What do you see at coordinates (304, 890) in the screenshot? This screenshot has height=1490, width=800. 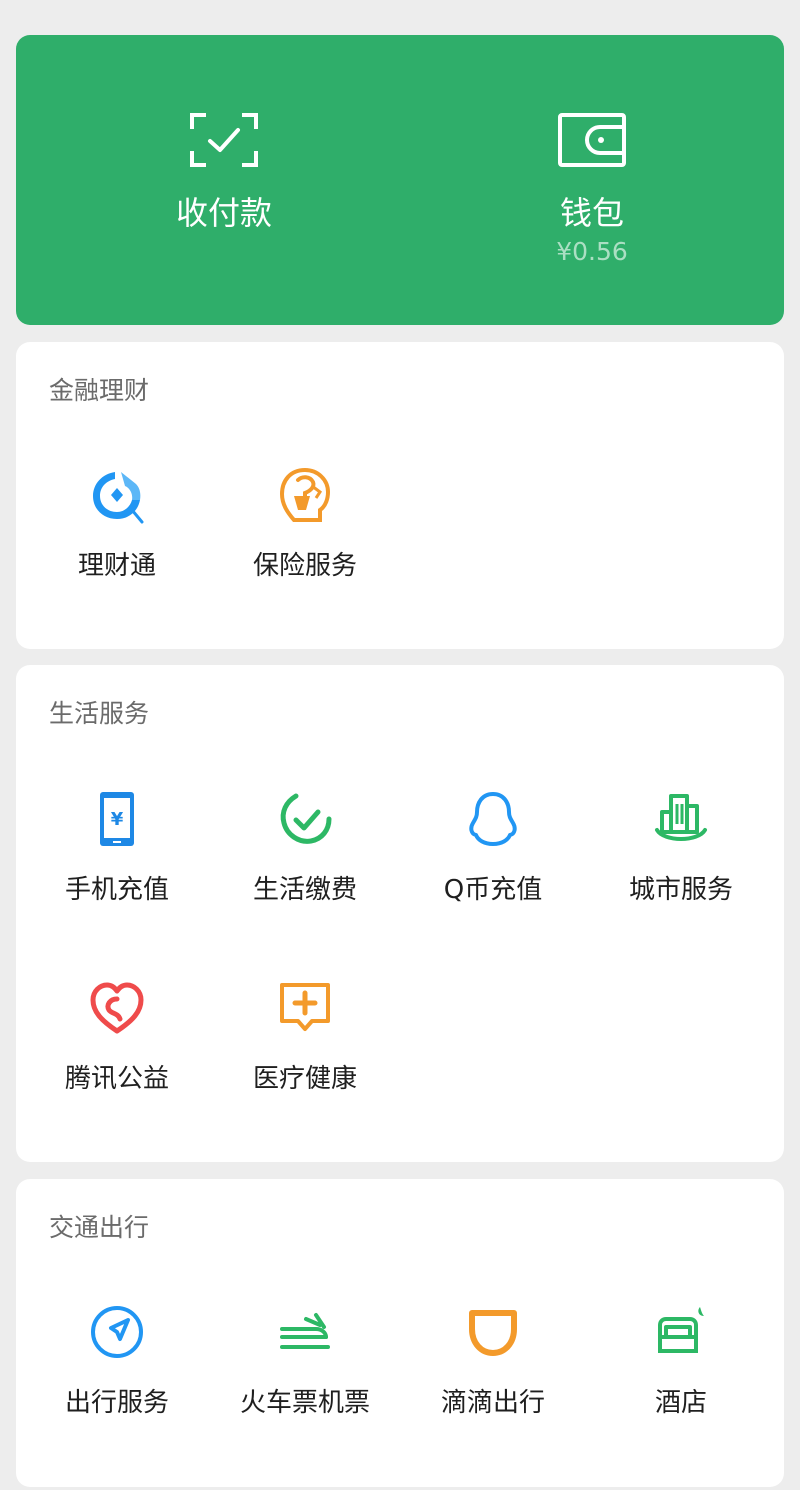 I see `service-label: 生活缴费` at bounding box center [304, 890].